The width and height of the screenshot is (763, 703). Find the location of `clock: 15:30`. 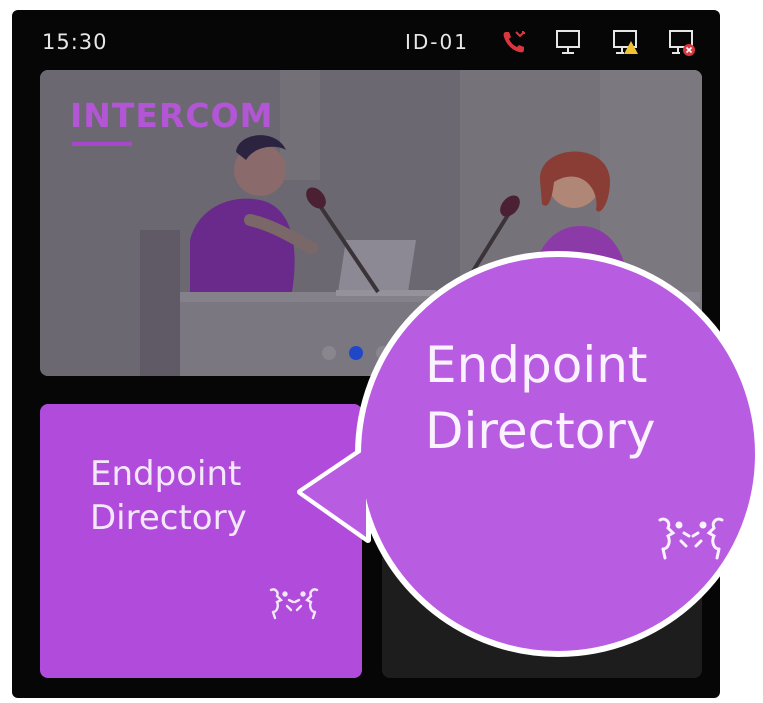

clock: 15:30 is located at coordinates (75, 42).